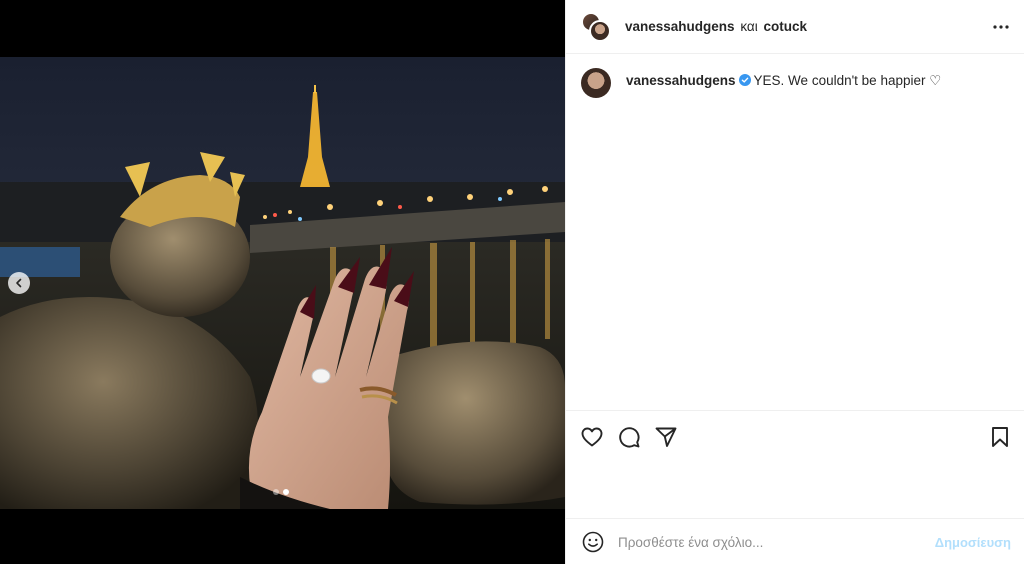 The image size is (1024, 564). I want to click on comment-input, so click(768, 542).